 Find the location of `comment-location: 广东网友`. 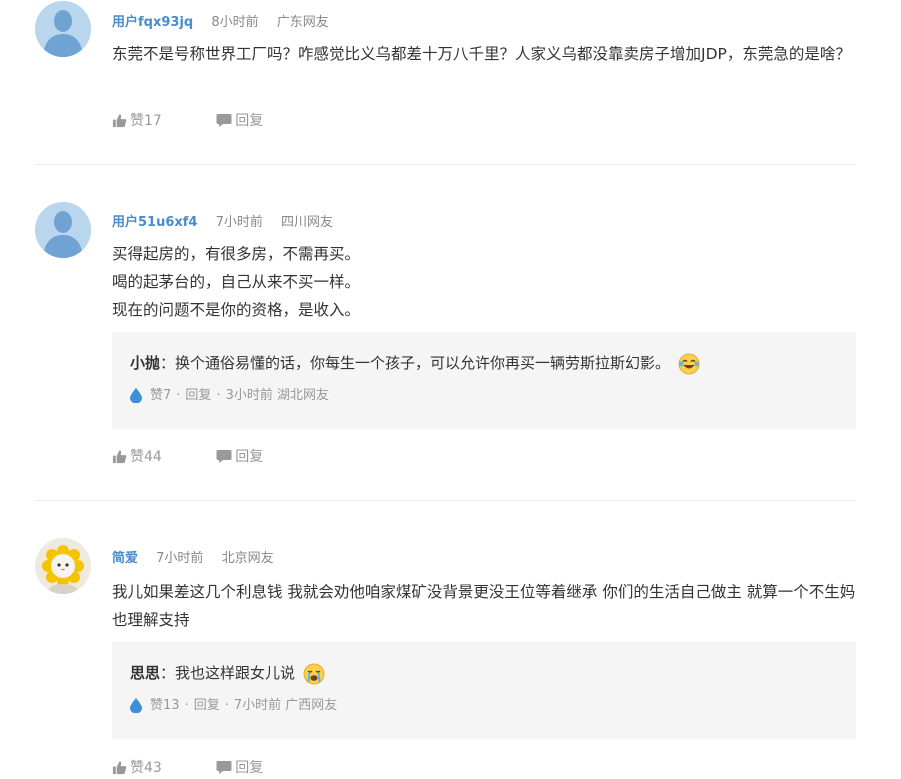

comment-location: 广东网友 is located at coordinates (302, 22).